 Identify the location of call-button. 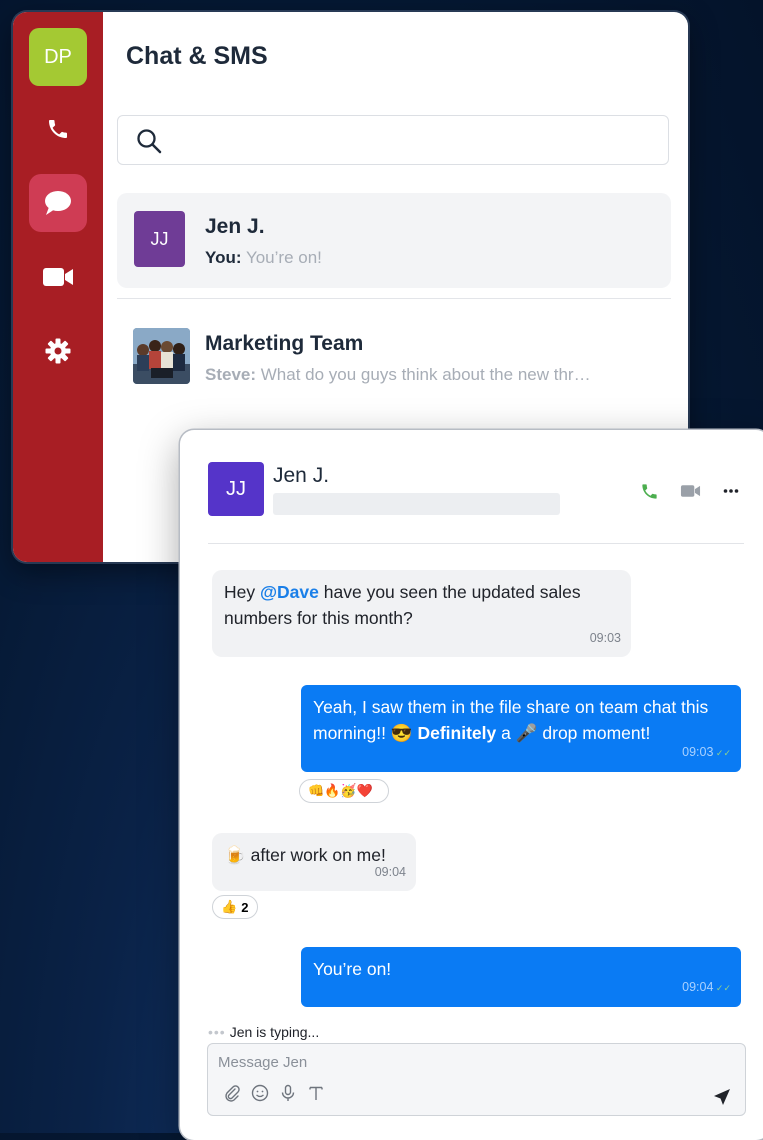
(649, 491).